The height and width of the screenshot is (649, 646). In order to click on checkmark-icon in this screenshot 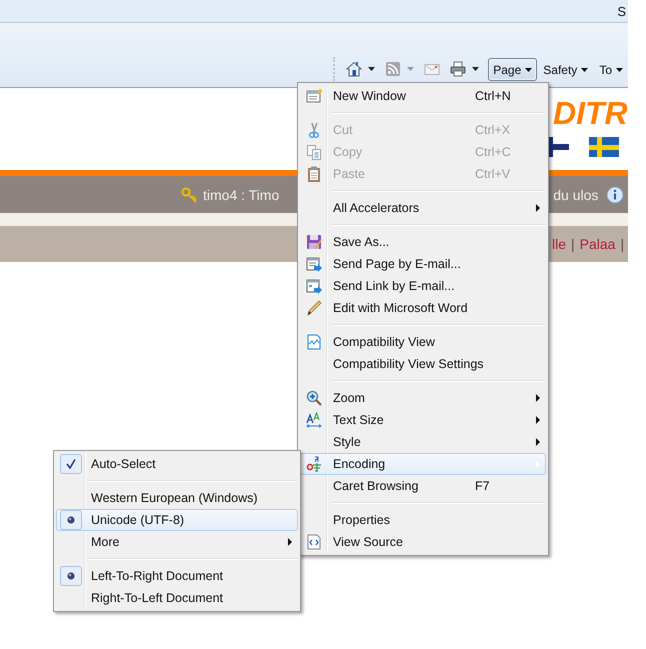, I will do `click(71, 464)`.